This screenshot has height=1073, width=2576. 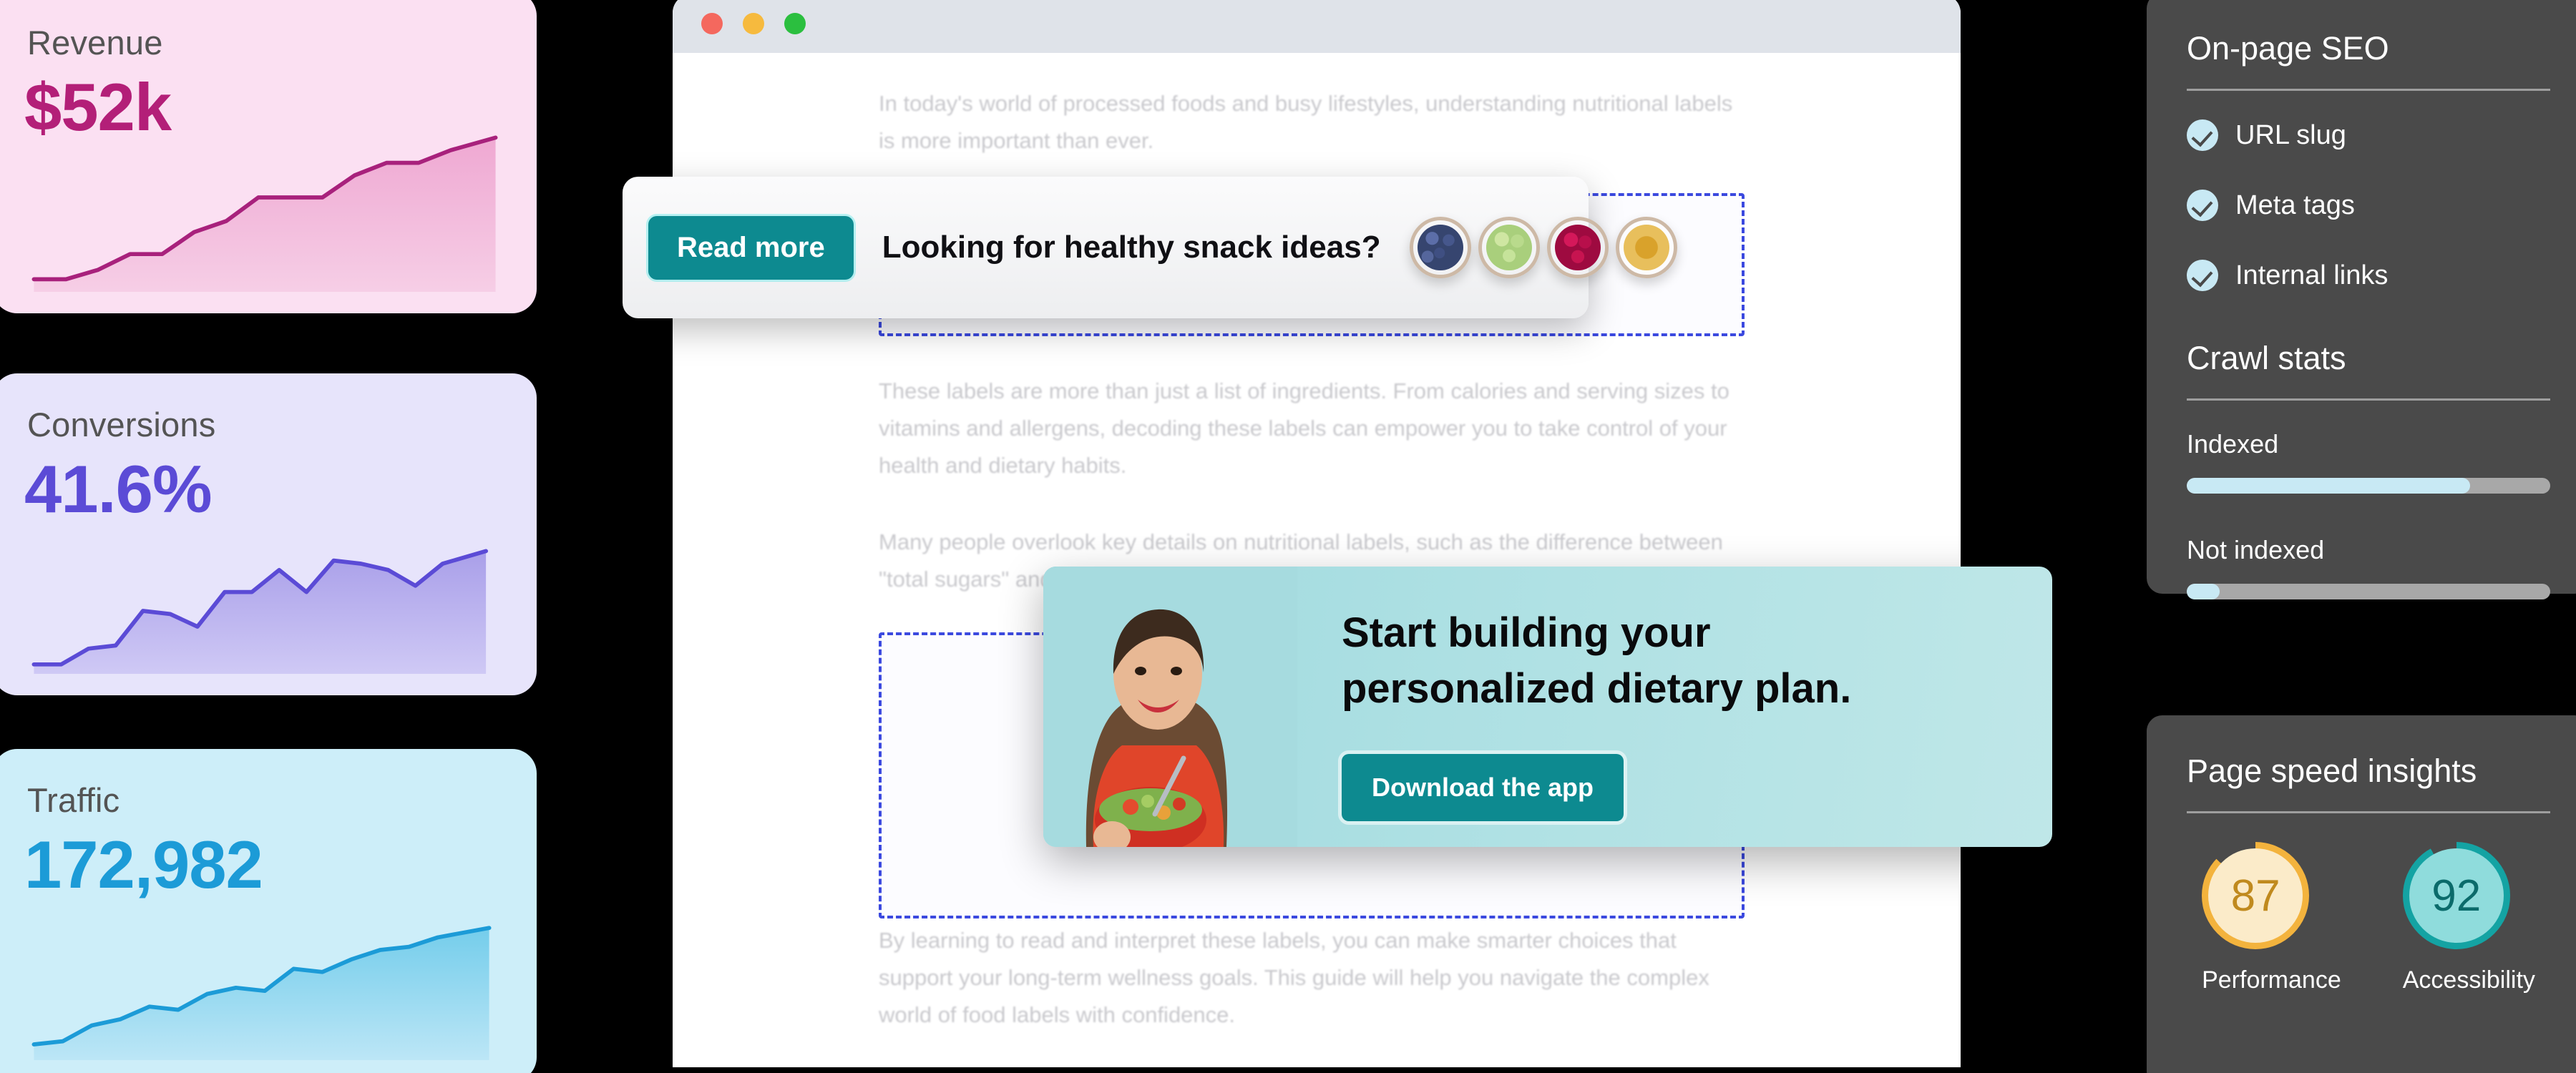 What do you see at coordinates (2368, 135) in the screenshot?
I see `seo-check-url-slug: URL slug` at bounding box center [2368, 135].